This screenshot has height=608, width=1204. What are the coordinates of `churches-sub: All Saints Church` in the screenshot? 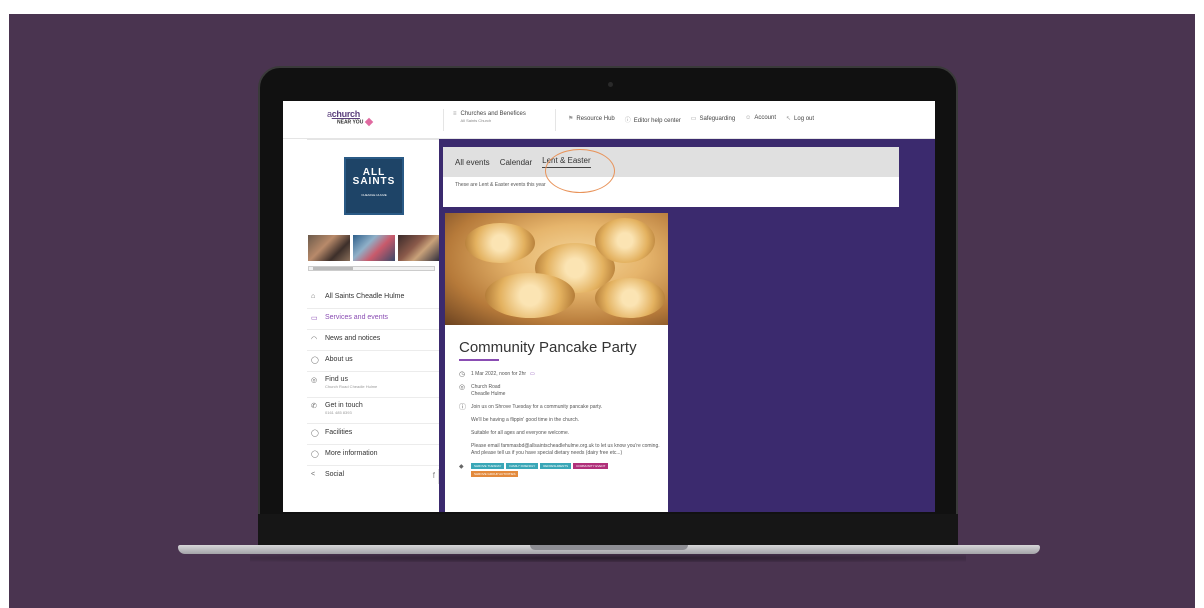 It's located at (476, 120).